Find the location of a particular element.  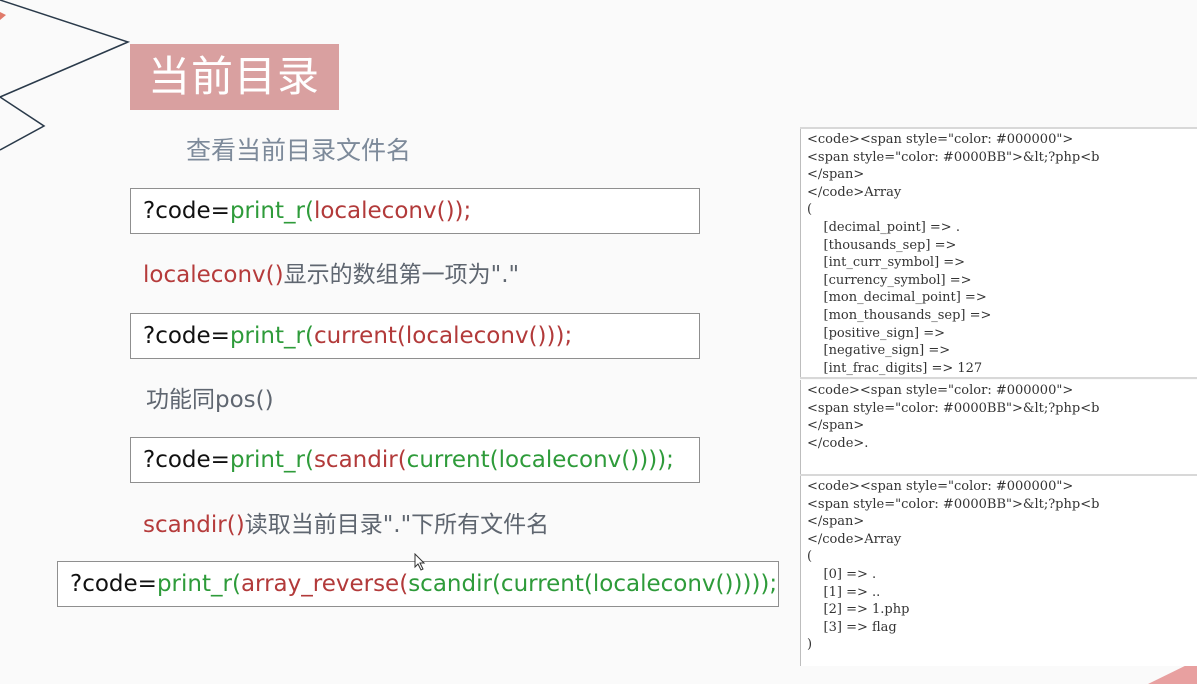

note-localeconv: localeconv()显示的数组第一项为"." is located at coordinates (331, 275).